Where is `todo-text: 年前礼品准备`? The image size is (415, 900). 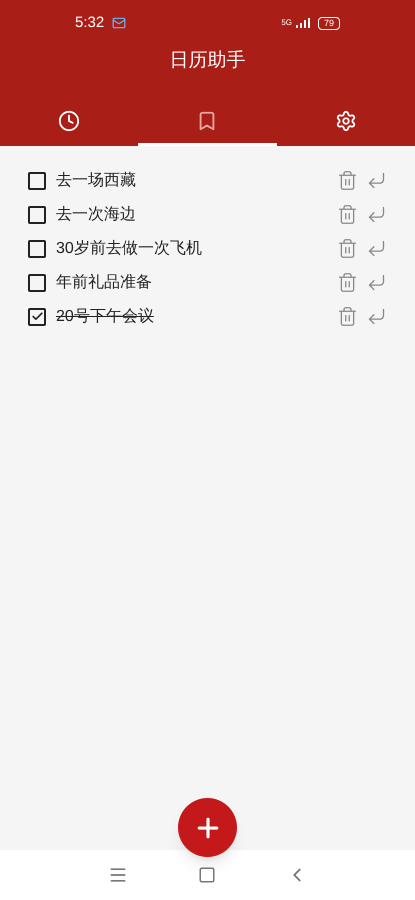
todo-text: 年前礼品准备 is located at coordinates (104, 282).